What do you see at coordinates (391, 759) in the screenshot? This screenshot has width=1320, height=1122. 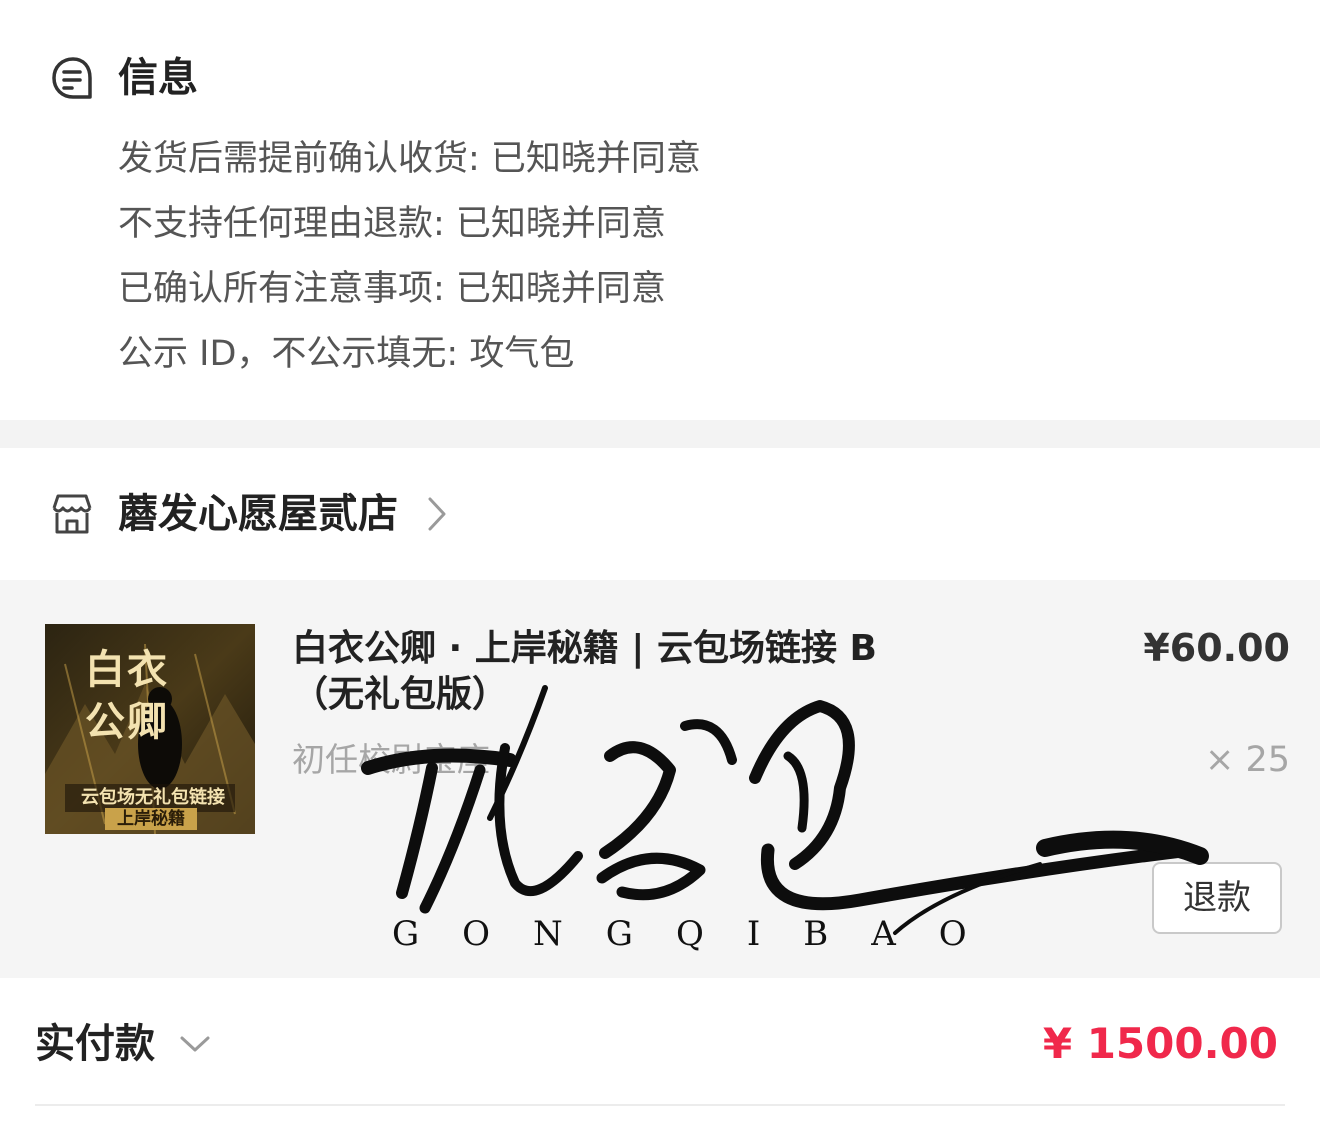 I see `product-variant: 初任校尉宝座` at bounding box center [391, 759].